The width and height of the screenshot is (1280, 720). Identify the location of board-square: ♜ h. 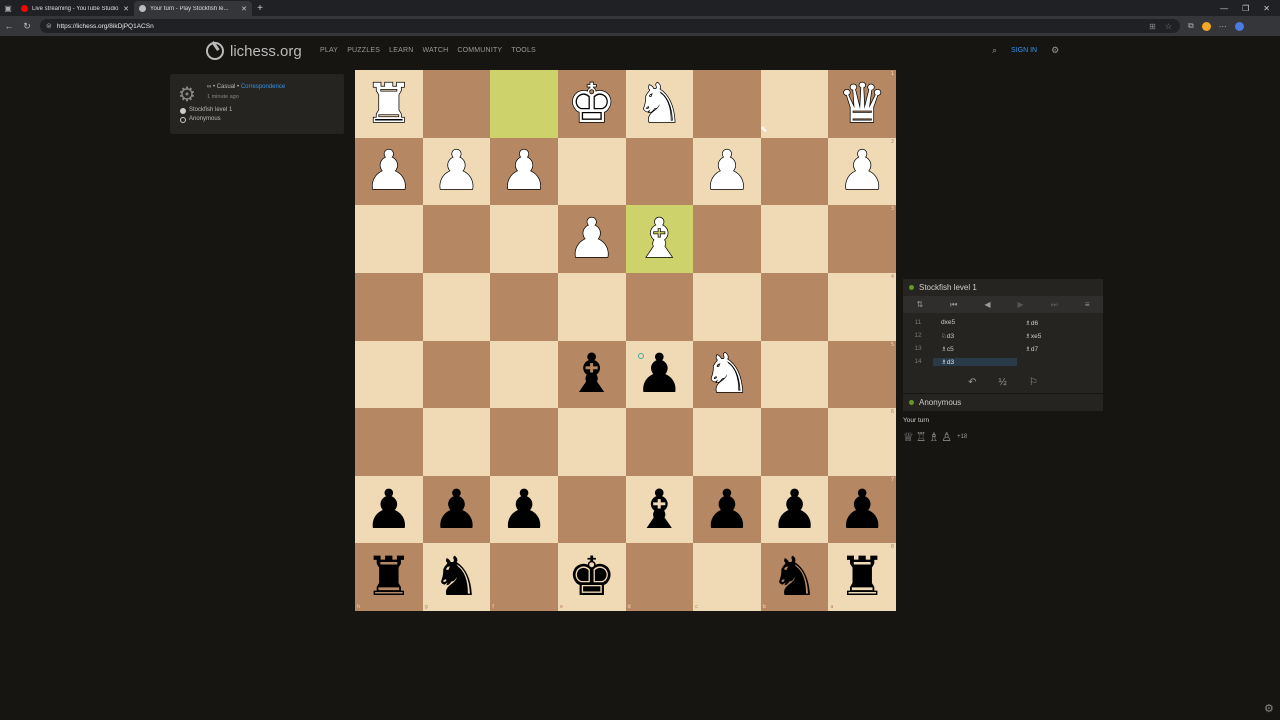
(389, 577).